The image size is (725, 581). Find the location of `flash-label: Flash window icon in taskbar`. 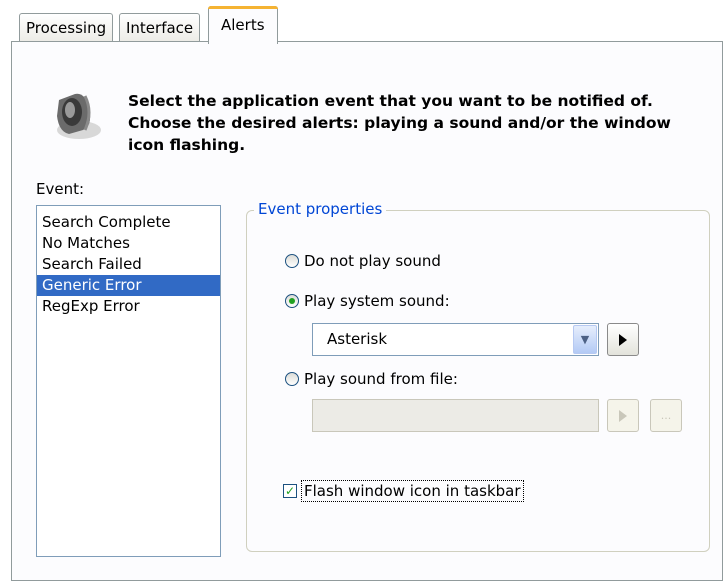

flash-label: Flash window icon in taskbar is located at coordinates (412, 491).